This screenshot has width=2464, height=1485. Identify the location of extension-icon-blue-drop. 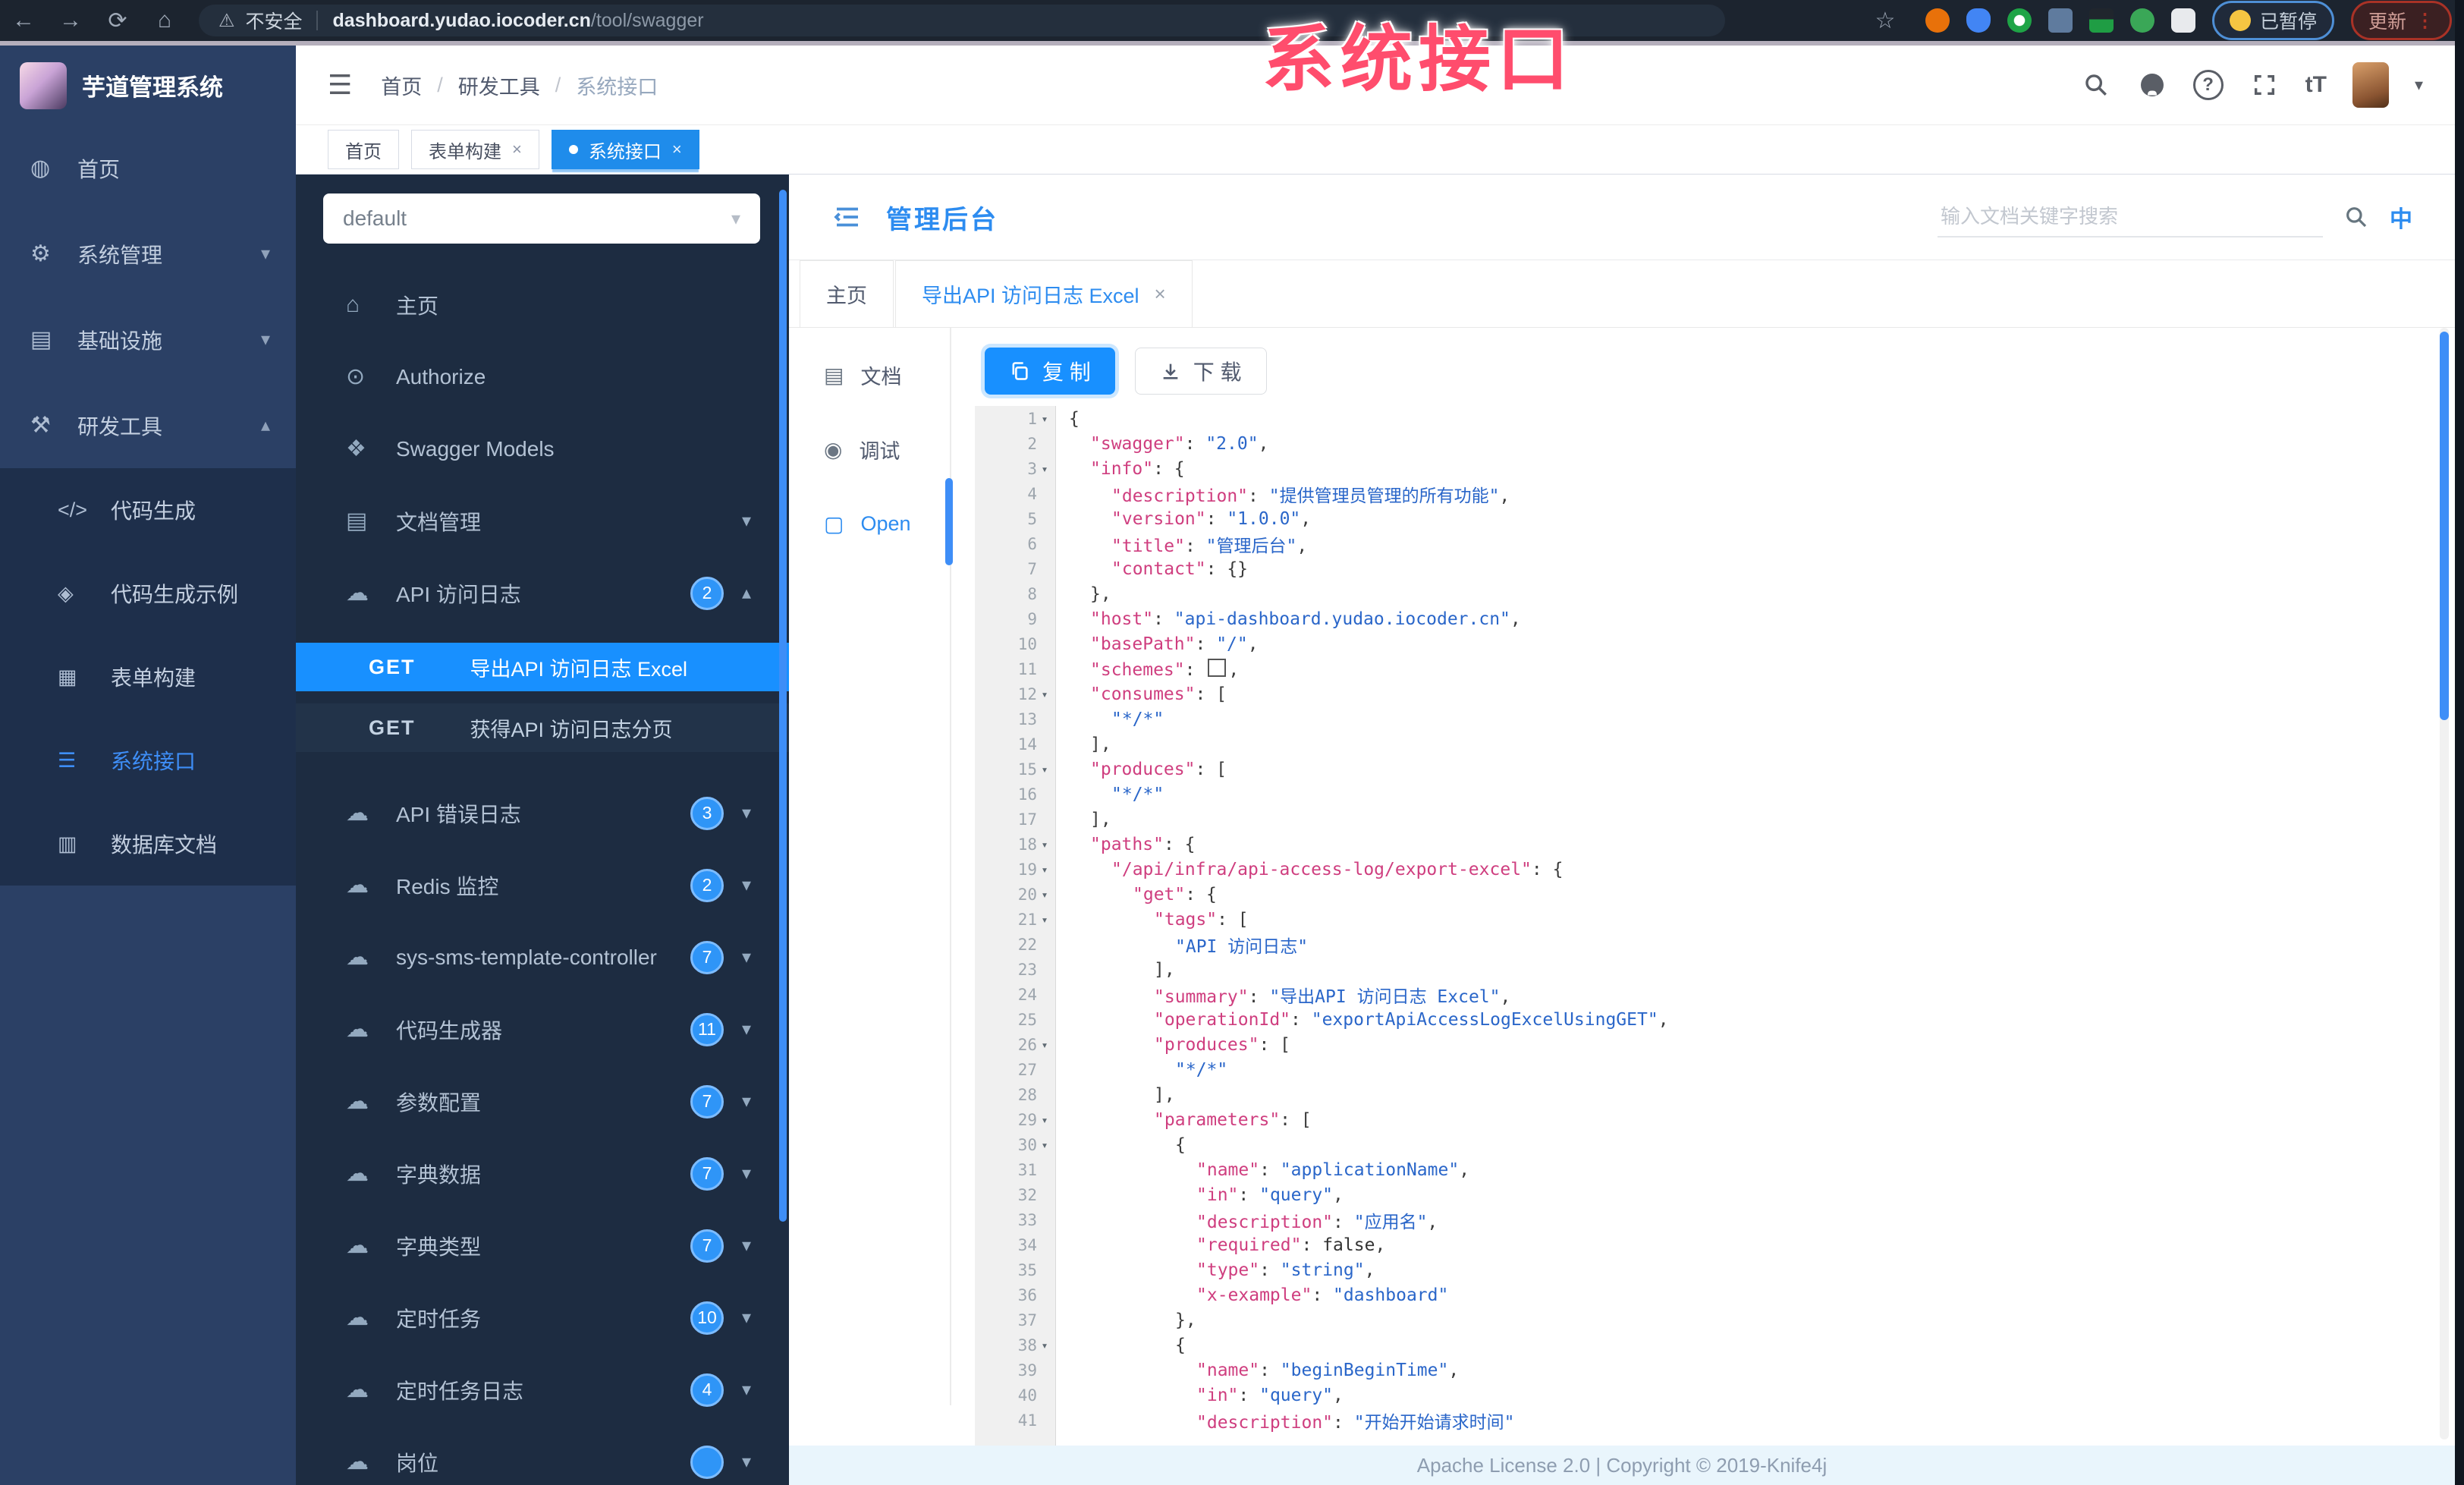
(1978, 20).